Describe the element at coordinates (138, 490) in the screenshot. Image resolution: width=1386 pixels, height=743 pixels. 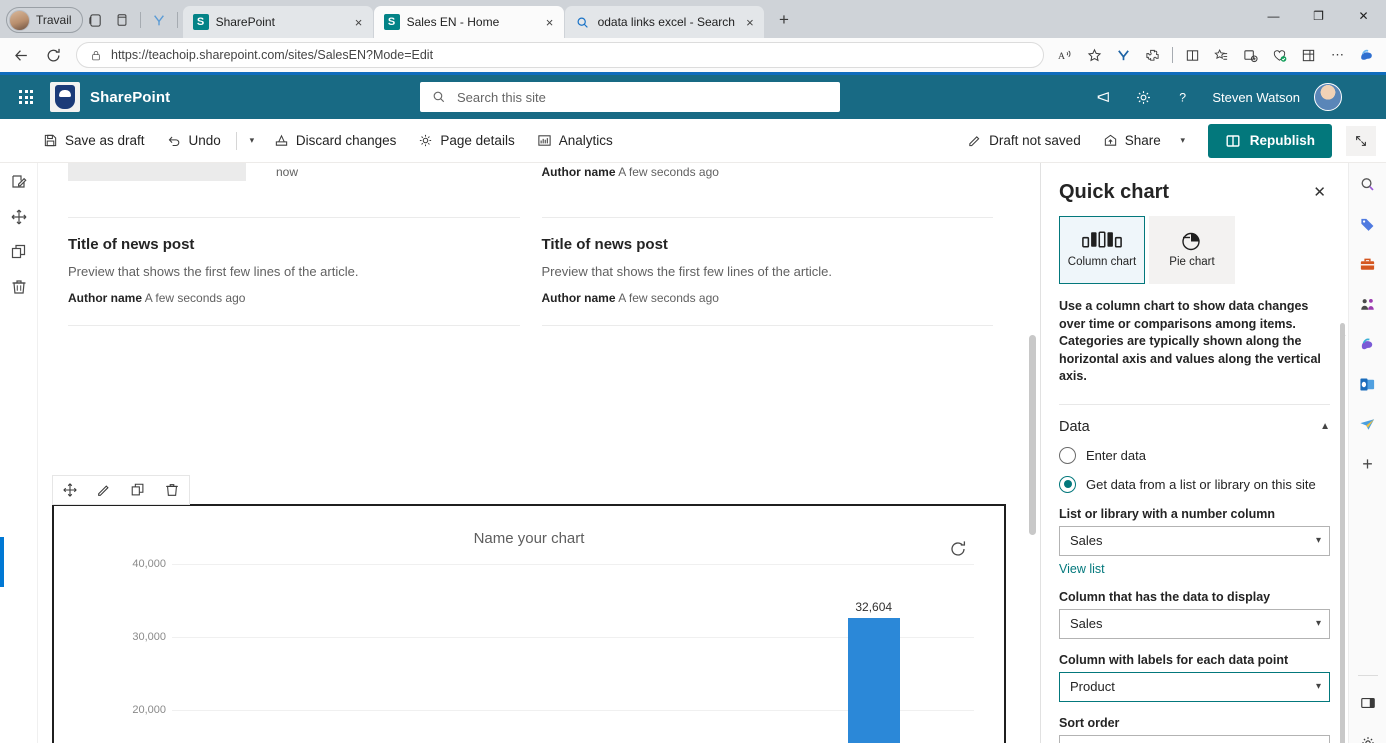
I see `duplicate-webpart-icon` at that location.